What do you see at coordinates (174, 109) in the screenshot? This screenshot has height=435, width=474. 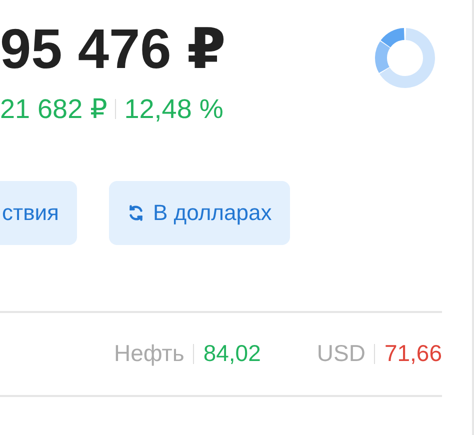 I see `change-percent: 12,48 %` at bounding box center [174, 109].